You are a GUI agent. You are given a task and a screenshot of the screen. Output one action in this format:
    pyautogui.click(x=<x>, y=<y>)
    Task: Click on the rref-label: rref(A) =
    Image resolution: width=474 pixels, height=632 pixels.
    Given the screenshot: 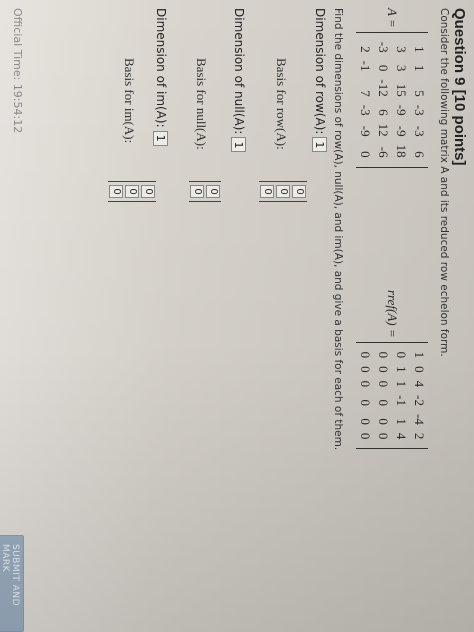 What is the action you would take?
    pyautogui.click(x=392, y=314)
    